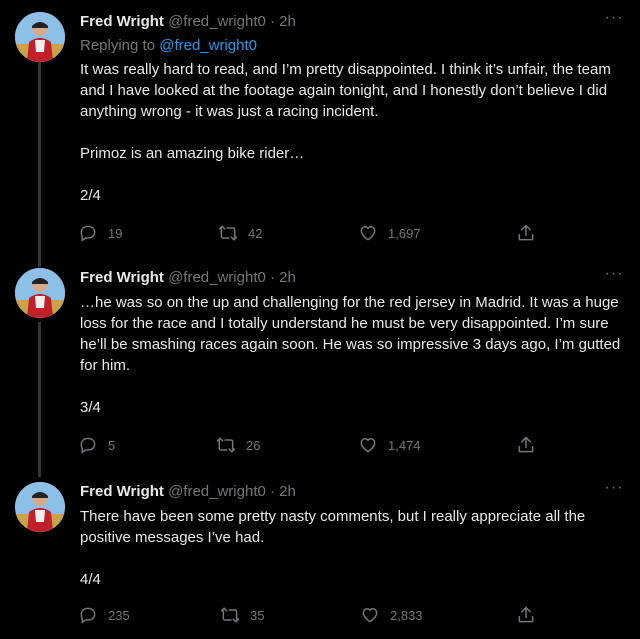 Image resolution: width=640 pixels, height=639 pixels. I want to click on reply-count: 235, so click(119, 615).